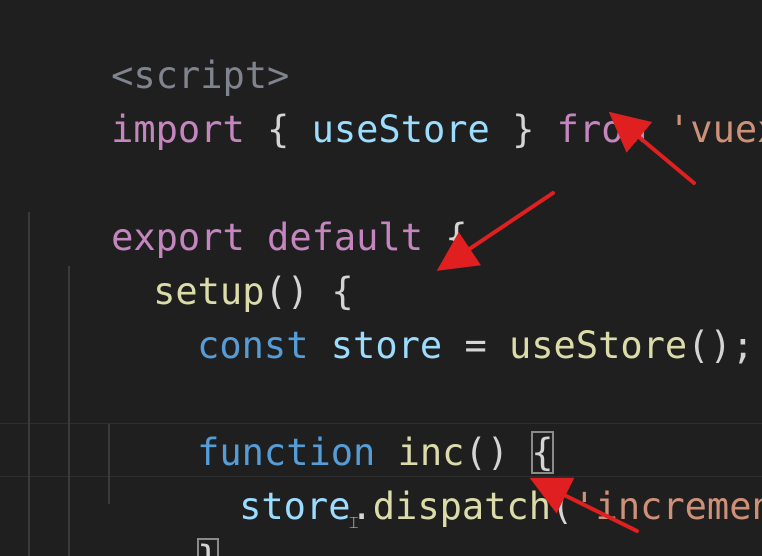 The height and width of the screenshot is (556, 762). I want to click on arrow-to-vuex-icon, so click(652, 148).